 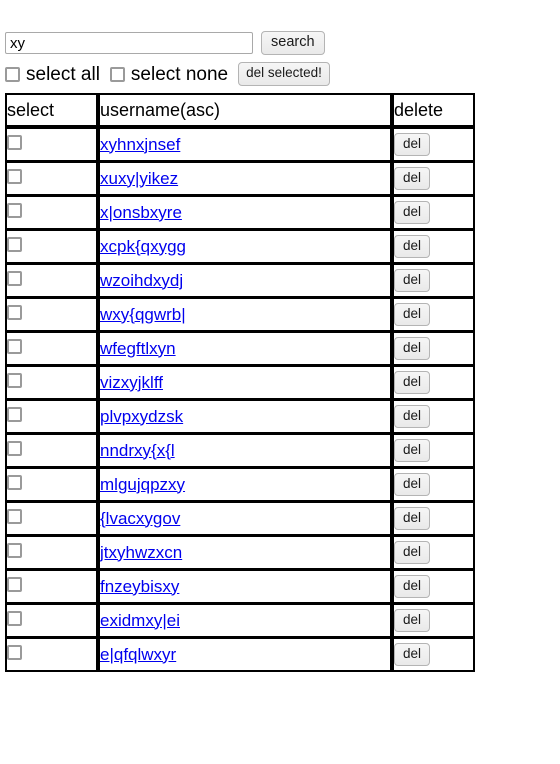 I want to click on row-username-cell: wzoihdxydj, so click(x=245, y=281).